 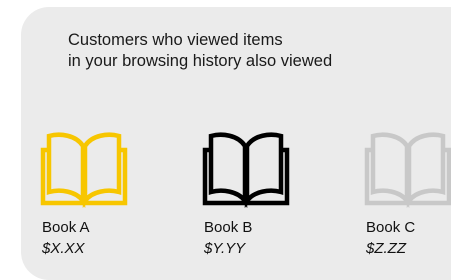 I want to click on product-price: $Z.ZZ, so click(x=386, y=248).